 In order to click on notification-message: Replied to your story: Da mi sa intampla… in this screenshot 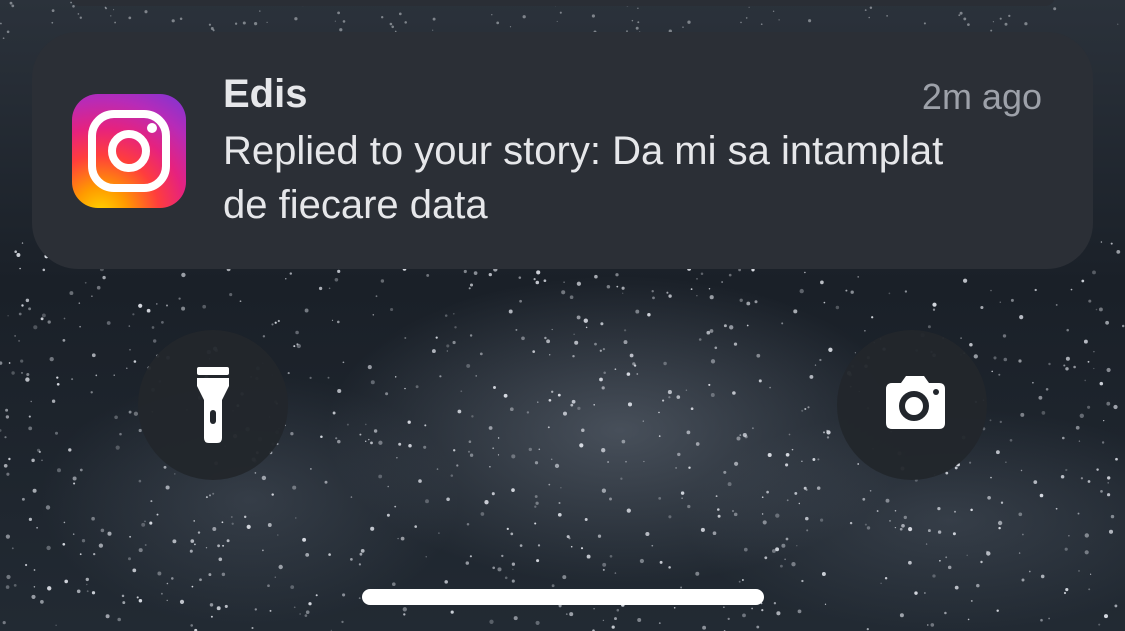, I will do `click(583, 178)`.